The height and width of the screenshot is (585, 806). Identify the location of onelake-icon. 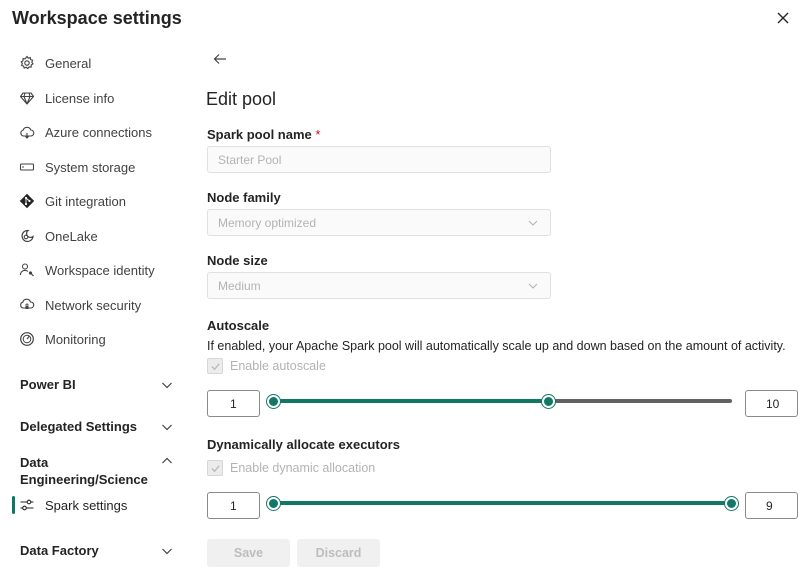
(27, 236).